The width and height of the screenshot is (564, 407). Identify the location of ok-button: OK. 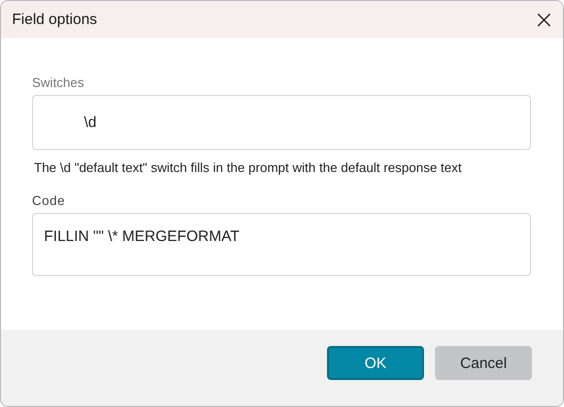
(375, 363).